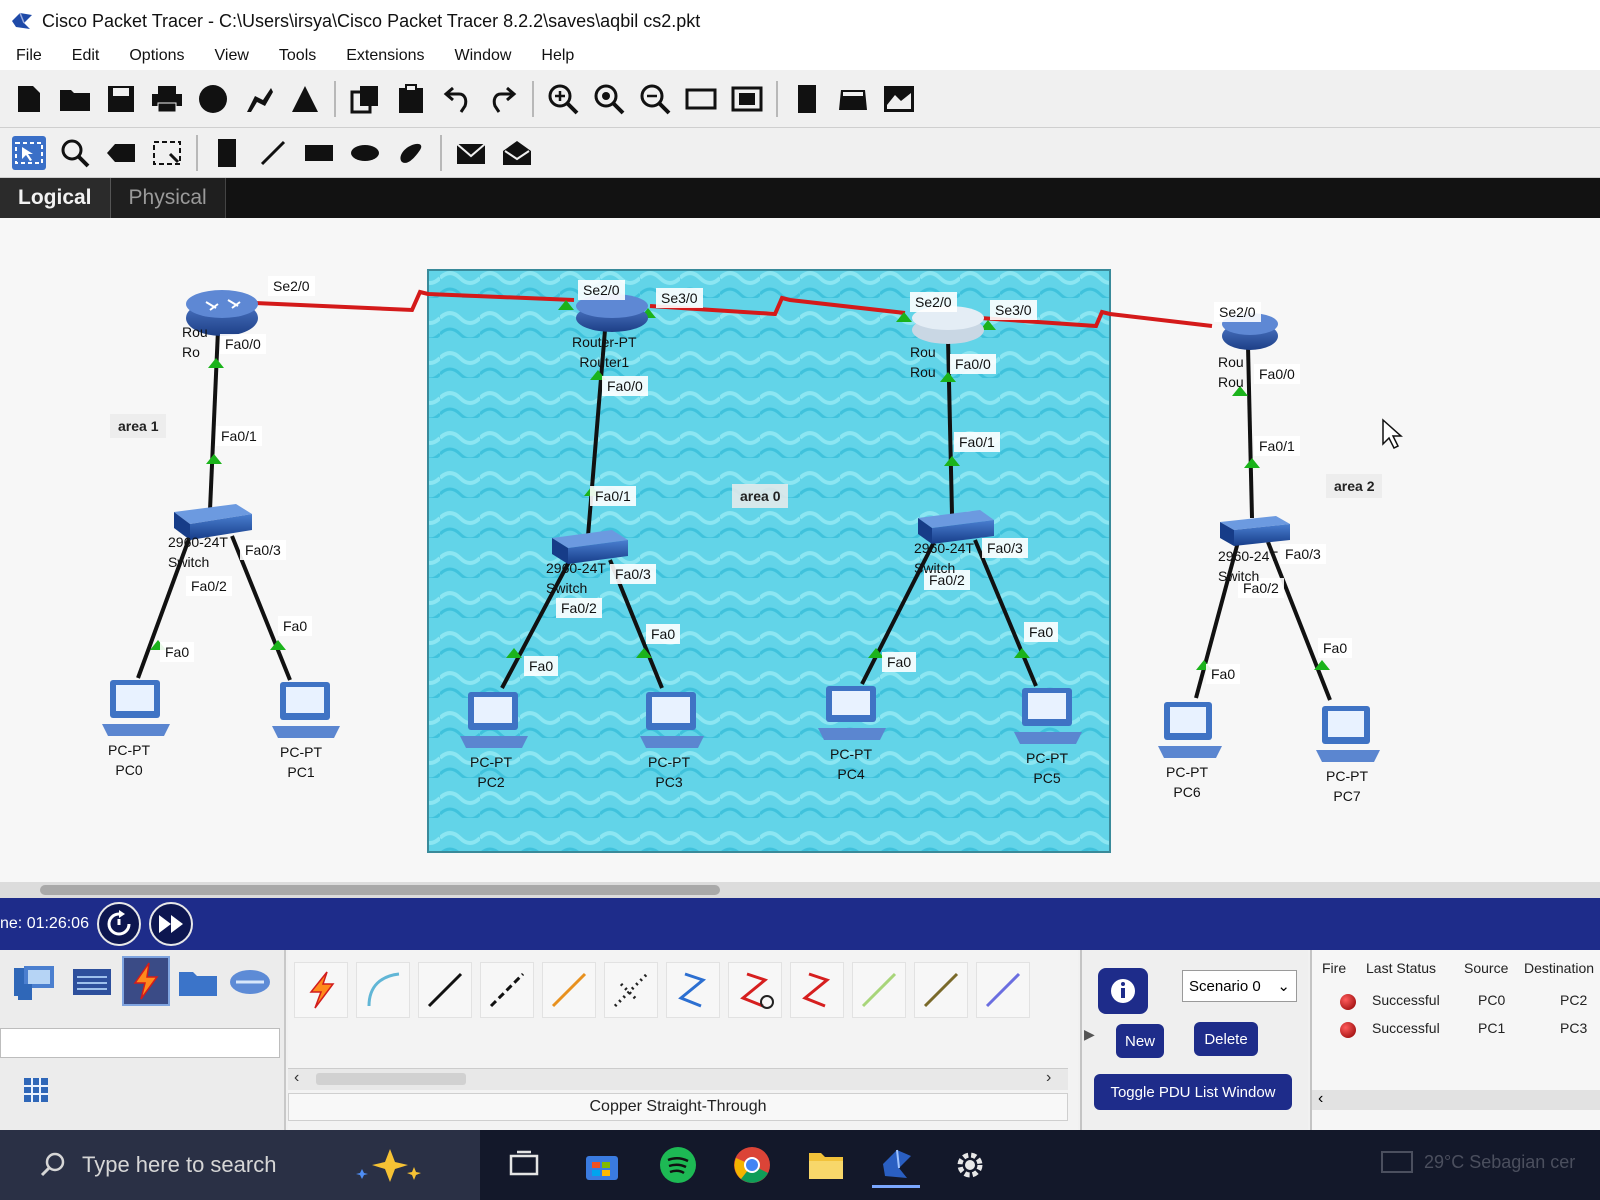 The width and height of the screenshot is (1600, 1200). I want to click on toggle-pdu-list-button: Toggle PDU List Window, so click(1193, 1092).